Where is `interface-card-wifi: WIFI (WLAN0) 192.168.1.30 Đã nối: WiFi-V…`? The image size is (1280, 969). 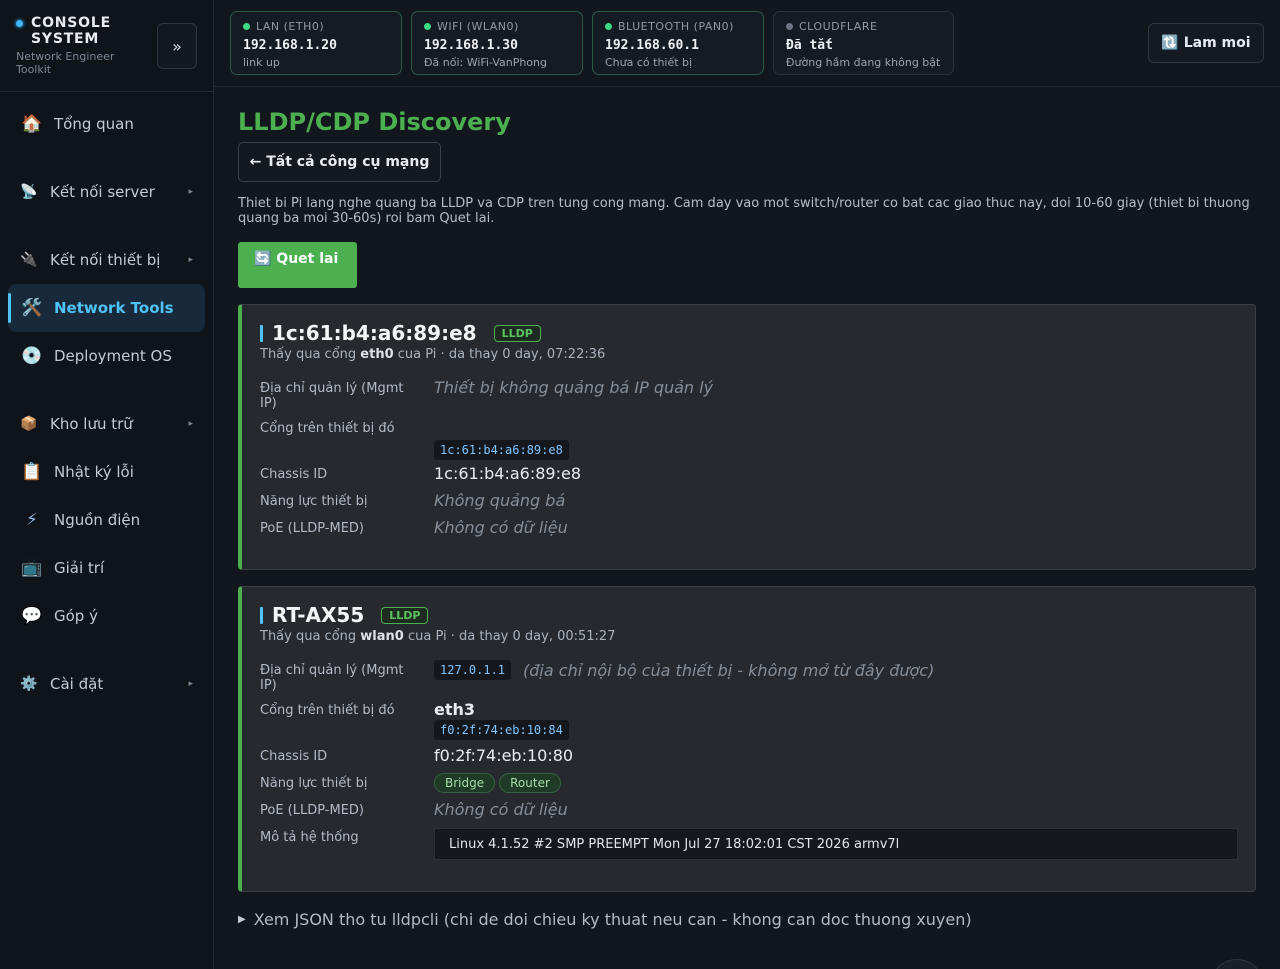
interface-card-wifi: WIFI (WLAN0) 192.168.1.30 Đã nối: WiFi-V… is located at coordinates (497, 43).